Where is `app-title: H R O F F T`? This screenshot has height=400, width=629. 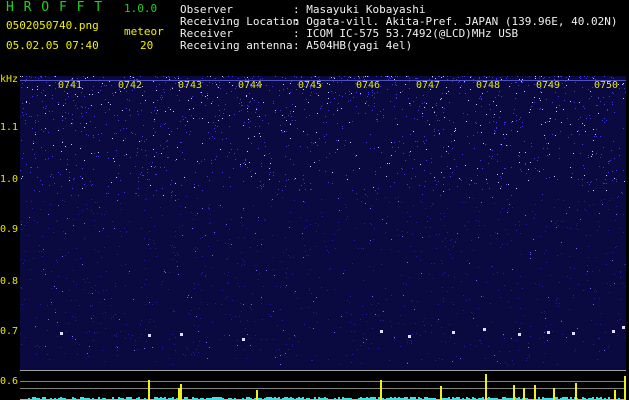
app-title: H R O F F T is located at coordinates (55, 7).